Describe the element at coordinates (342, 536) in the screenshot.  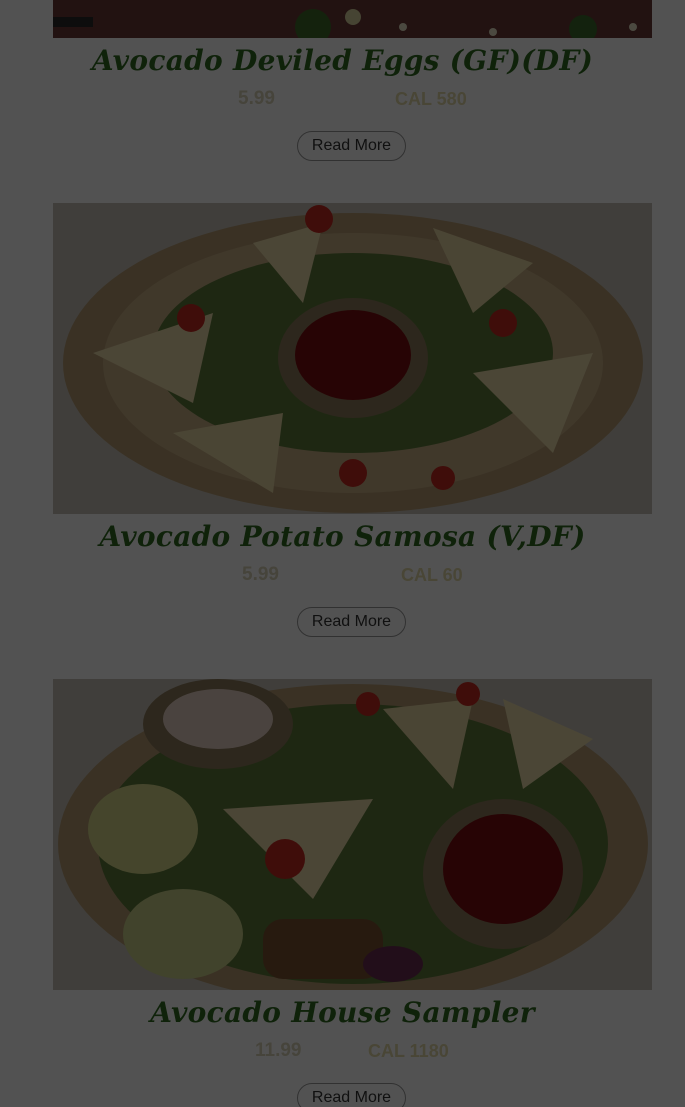
I see `item-title: Avocado Potato Samosa (V,DF)` at that location.